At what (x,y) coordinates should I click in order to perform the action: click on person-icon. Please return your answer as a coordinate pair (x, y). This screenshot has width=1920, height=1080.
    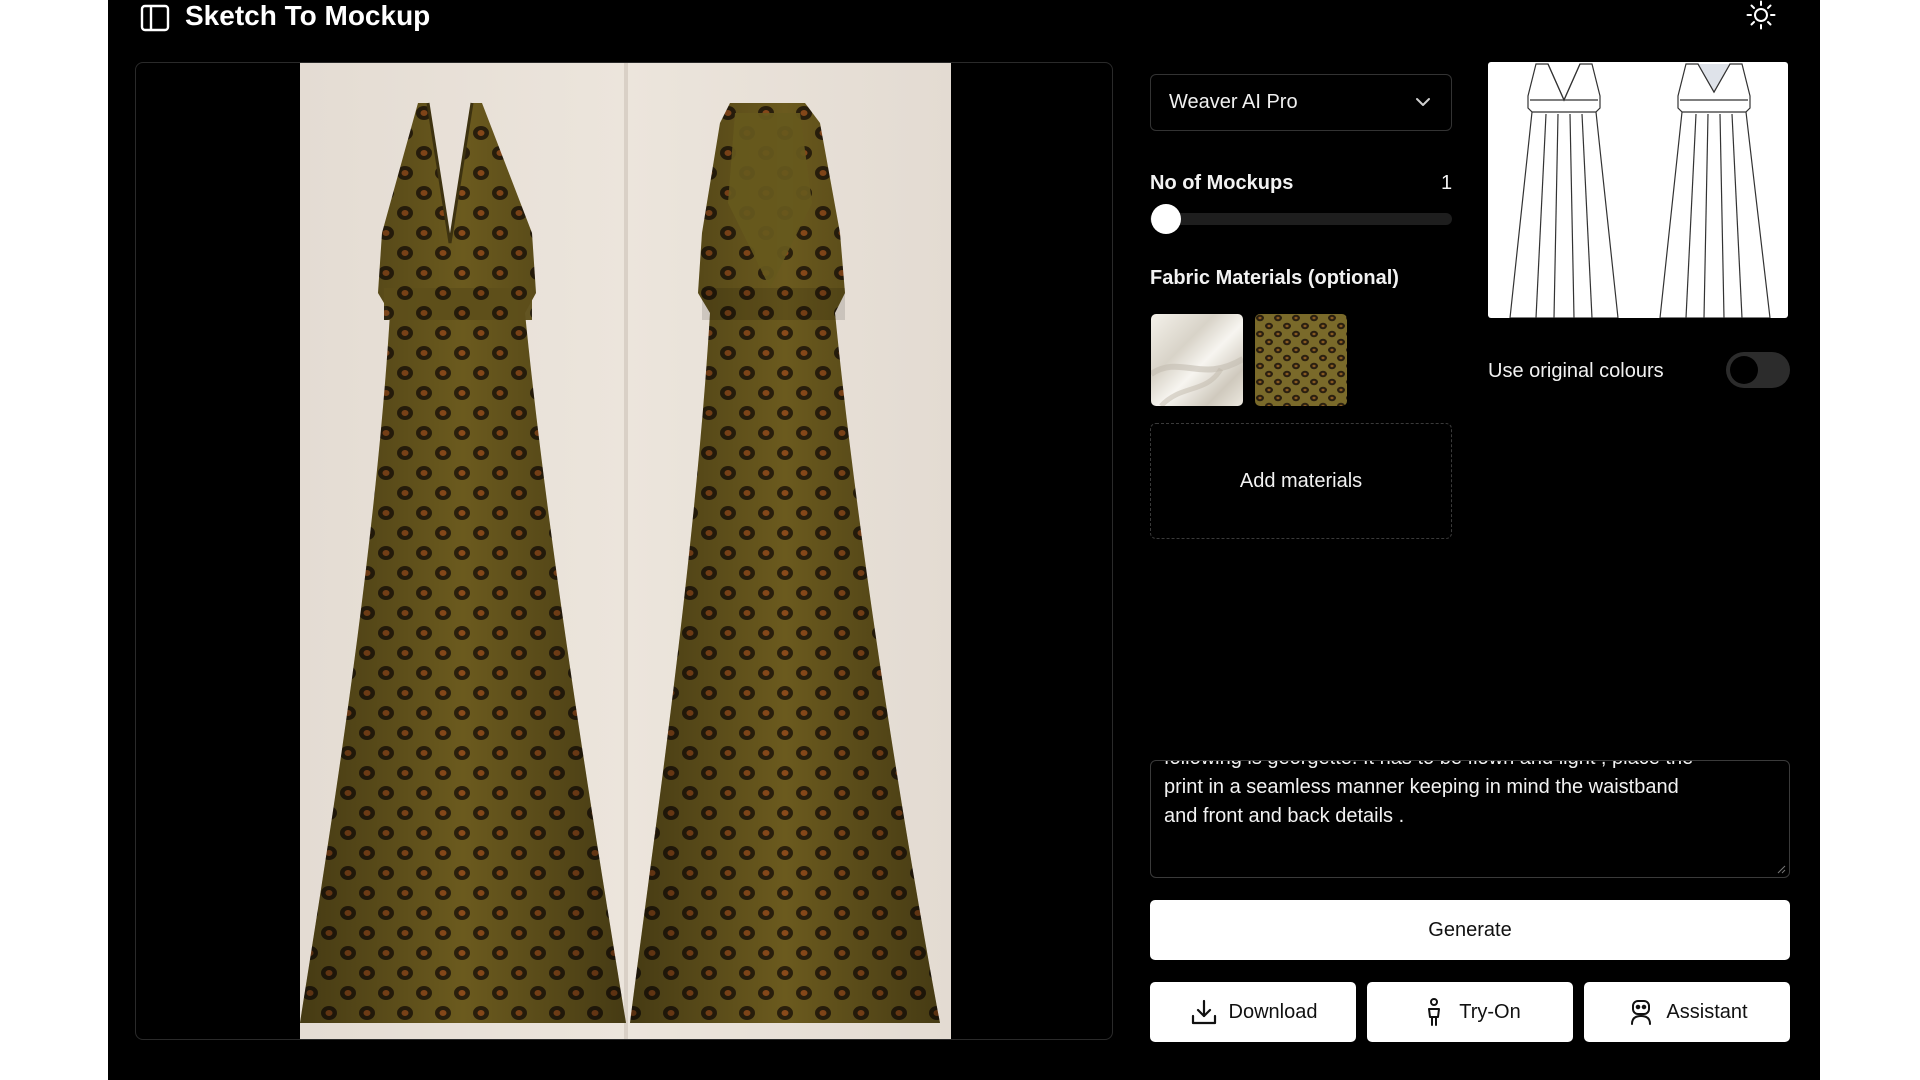
    Looking at the image, I should click on (1434, 1012).